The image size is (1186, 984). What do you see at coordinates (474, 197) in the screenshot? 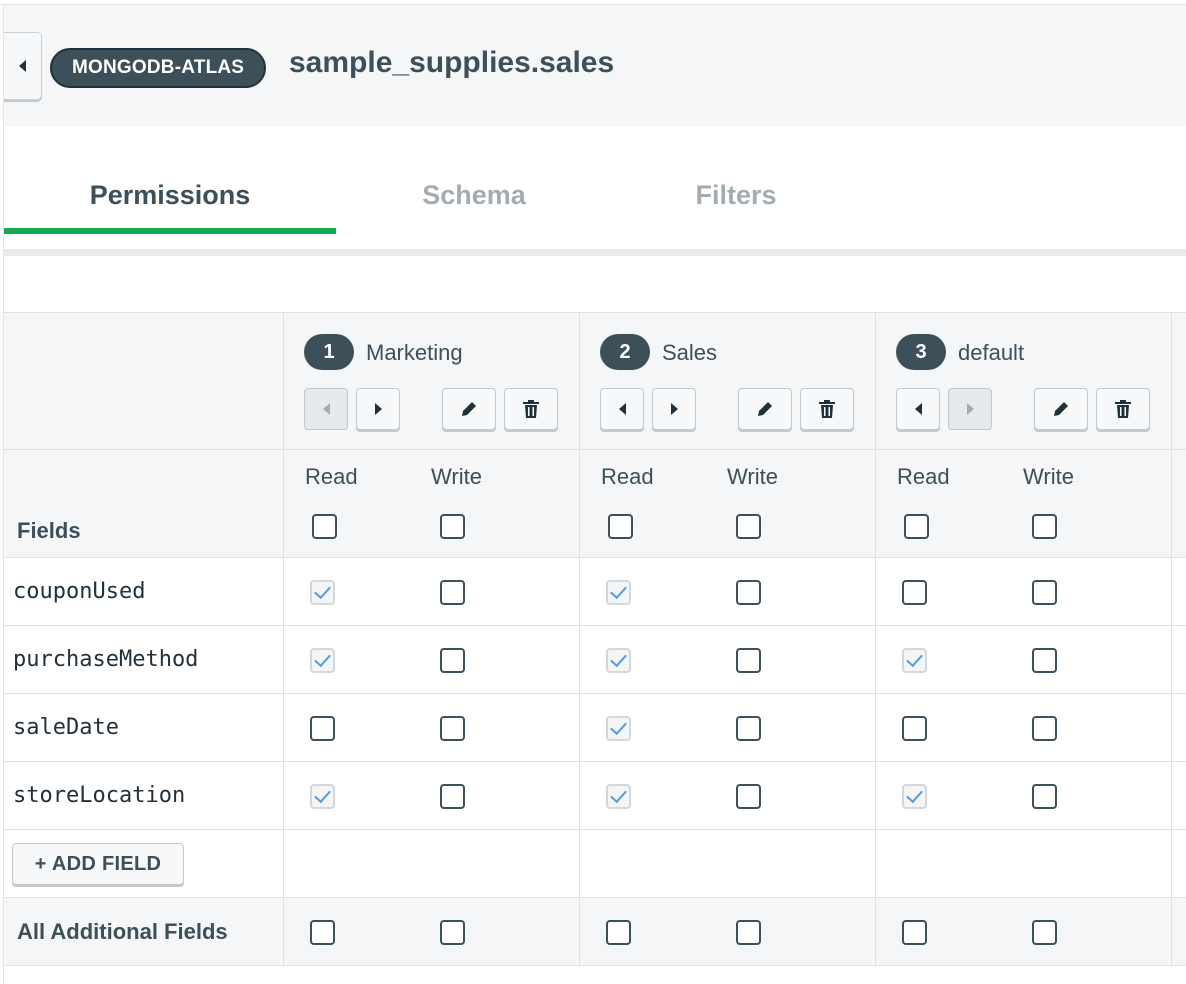
I see `tab-schema: Schema` at bounding box center [474, 197].